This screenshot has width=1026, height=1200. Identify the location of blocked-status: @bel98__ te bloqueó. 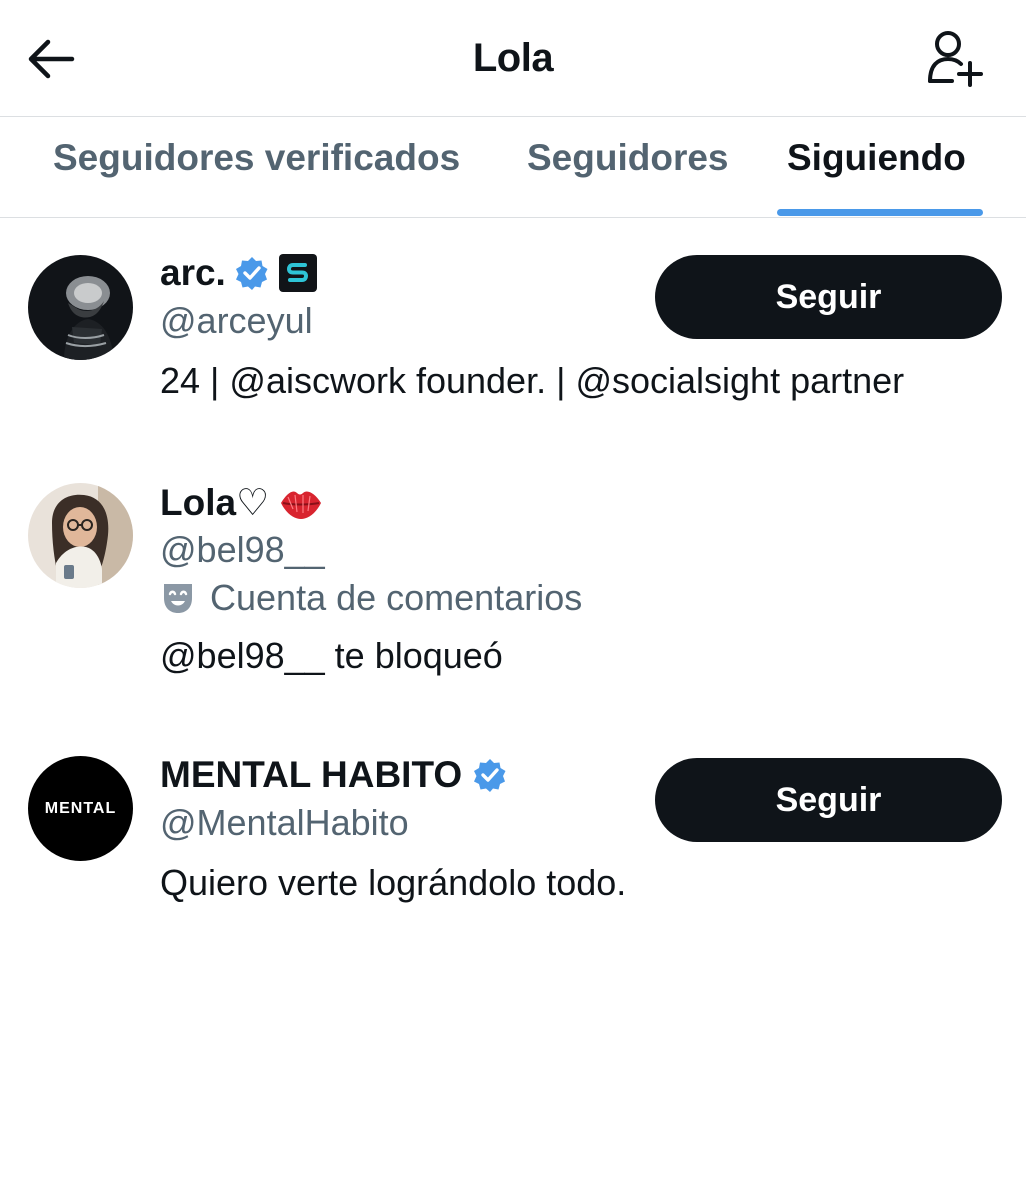
(331, 655).